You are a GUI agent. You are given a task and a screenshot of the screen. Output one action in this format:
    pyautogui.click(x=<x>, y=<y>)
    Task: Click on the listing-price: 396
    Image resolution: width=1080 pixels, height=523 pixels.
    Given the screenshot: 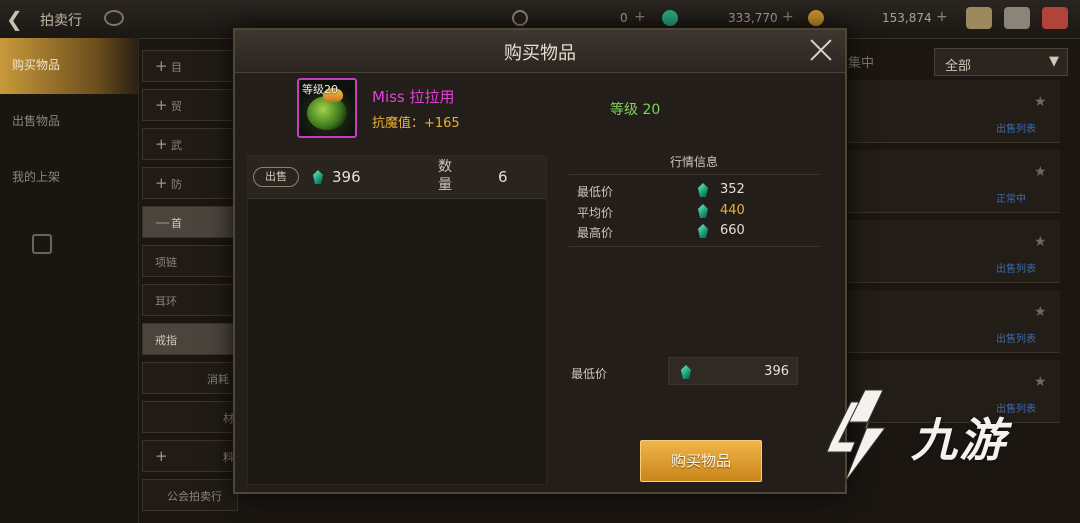 What is the action you would take?
    pyautogui.click(x=346, y=177)
    